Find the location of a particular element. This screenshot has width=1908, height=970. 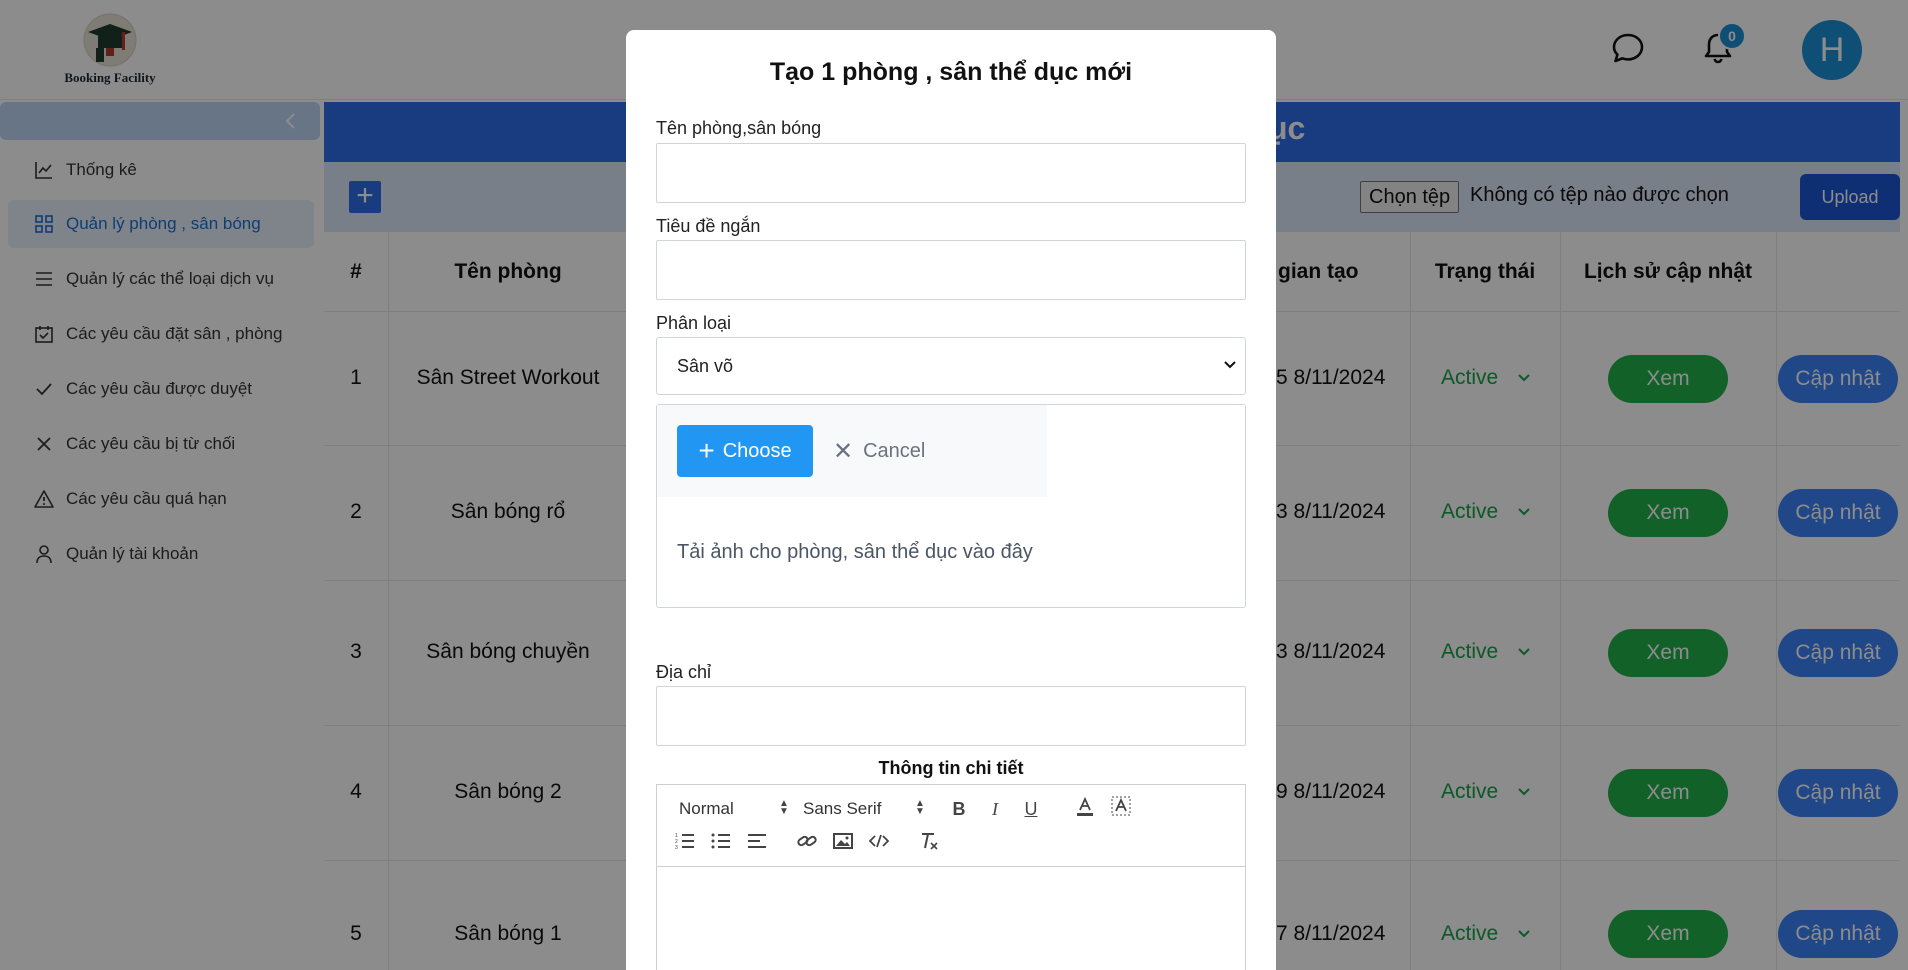

name-label: Tên phòng,sân bóng is located at coordinates (739, 128).